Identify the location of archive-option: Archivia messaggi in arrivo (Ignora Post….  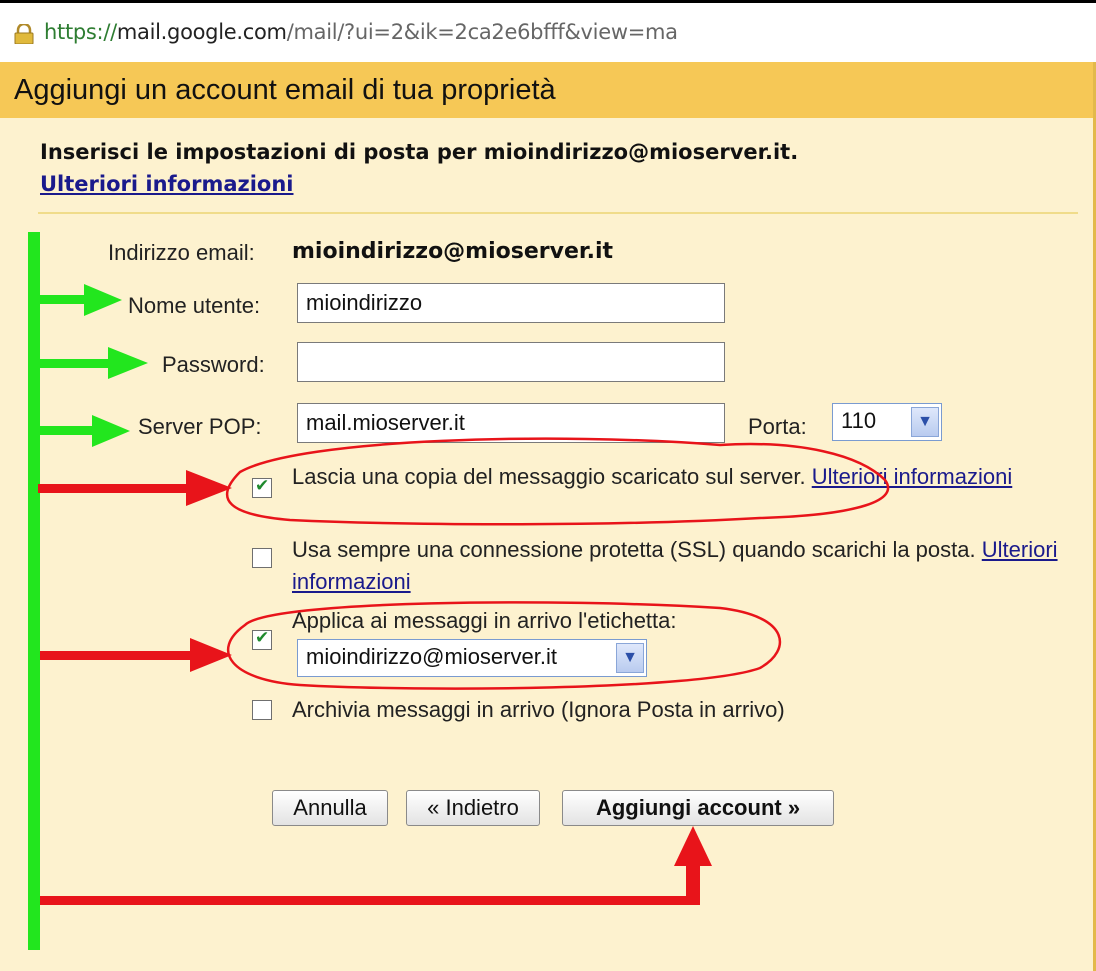
(538, 709).